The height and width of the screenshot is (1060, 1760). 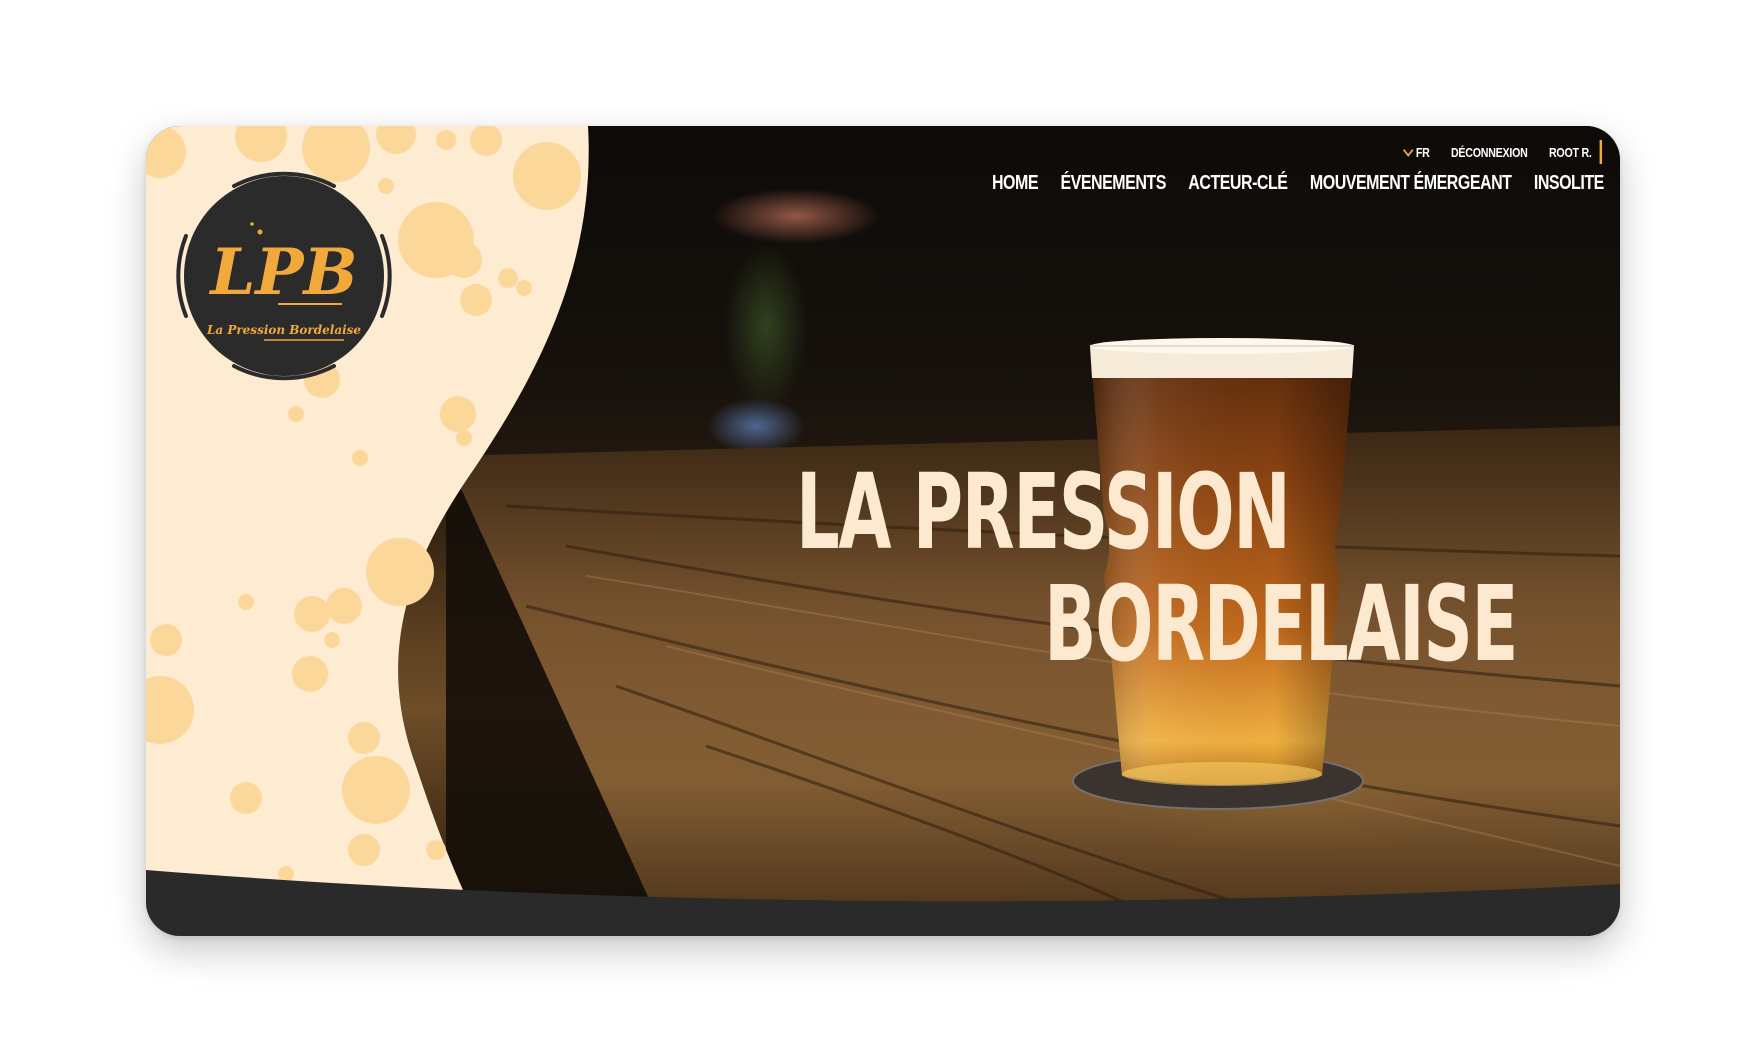 I want to click on hero-title-line2: BORDELAISE, so click(x=1281, y=624).